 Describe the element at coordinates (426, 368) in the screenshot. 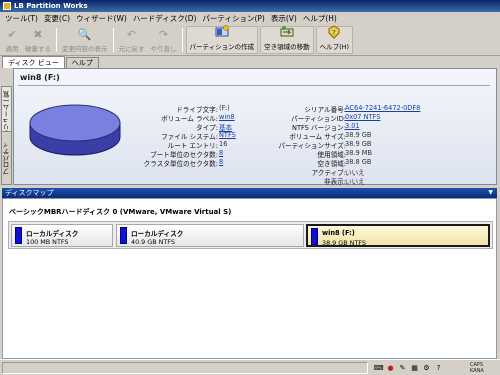

I see `settings-icon: ⚙` at that location.